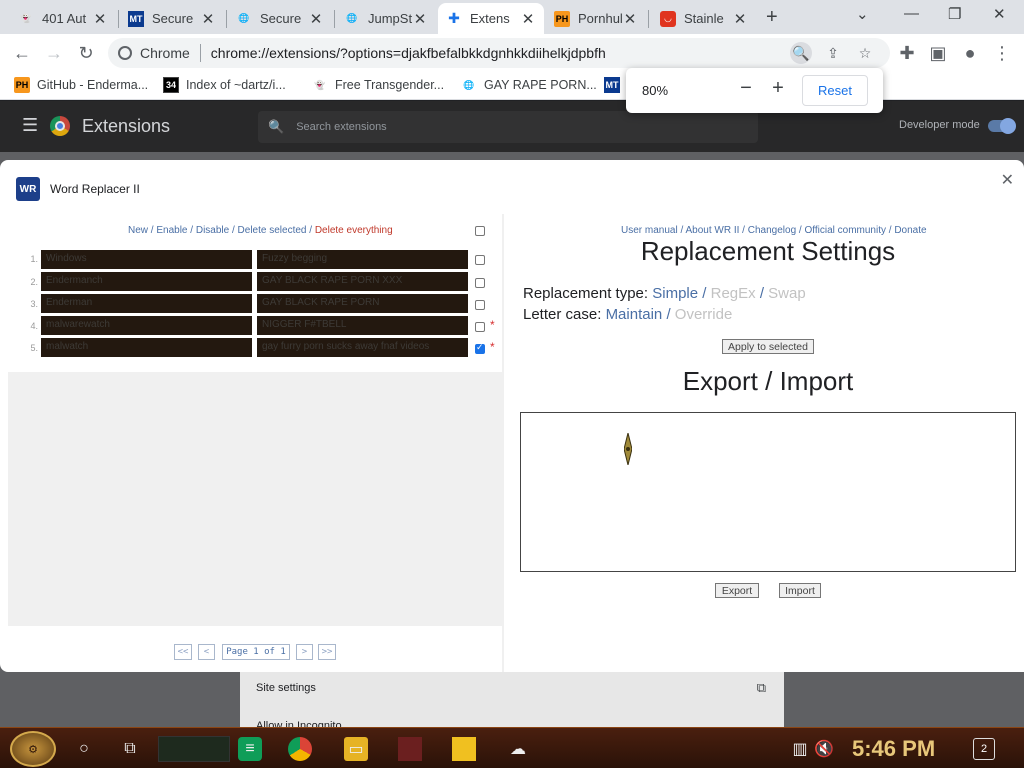 This screenshot has height=768, width=1024. I want to click on delete-selected-link: Delete selected, so click(272, 230).